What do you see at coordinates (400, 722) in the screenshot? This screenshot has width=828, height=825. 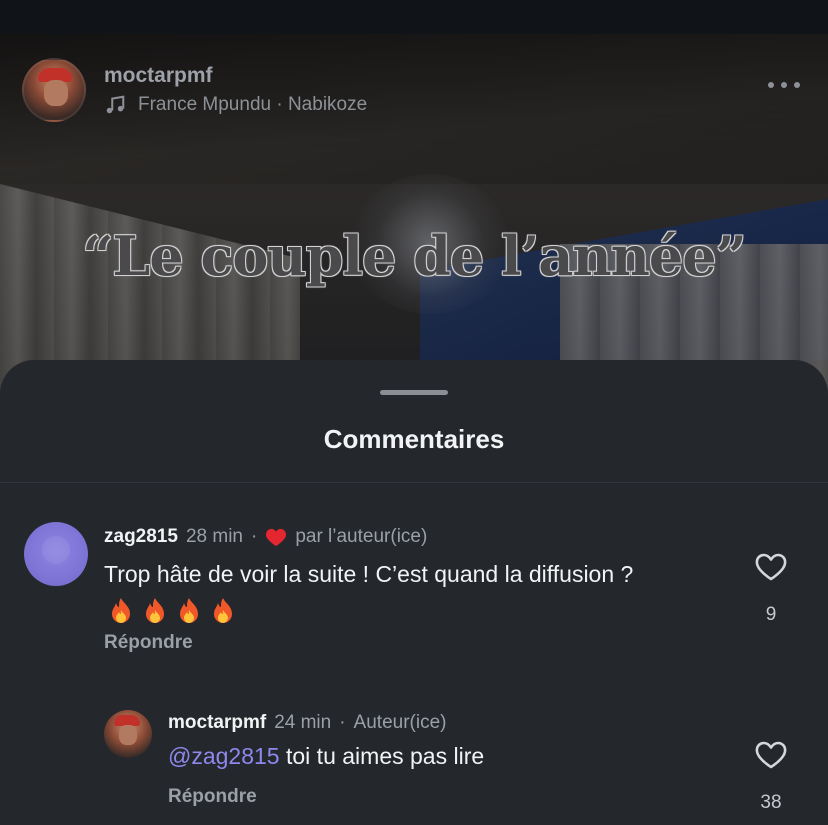 I see `author-badge: Auteur(ice)` at bounding box center [400, 722].